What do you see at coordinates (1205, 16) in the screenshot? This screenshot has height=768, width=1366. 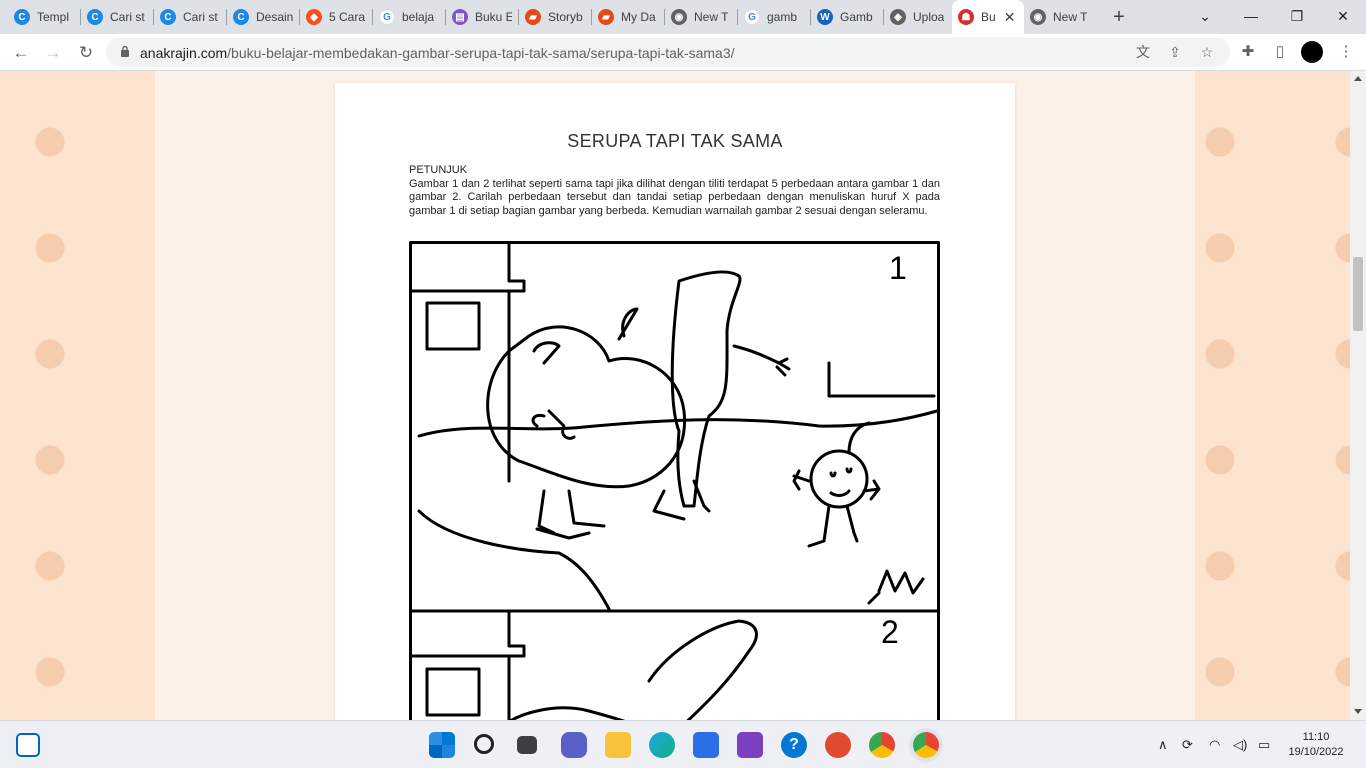 I see `tab-search-button: ⌄` at bounding box center [1205, 16].